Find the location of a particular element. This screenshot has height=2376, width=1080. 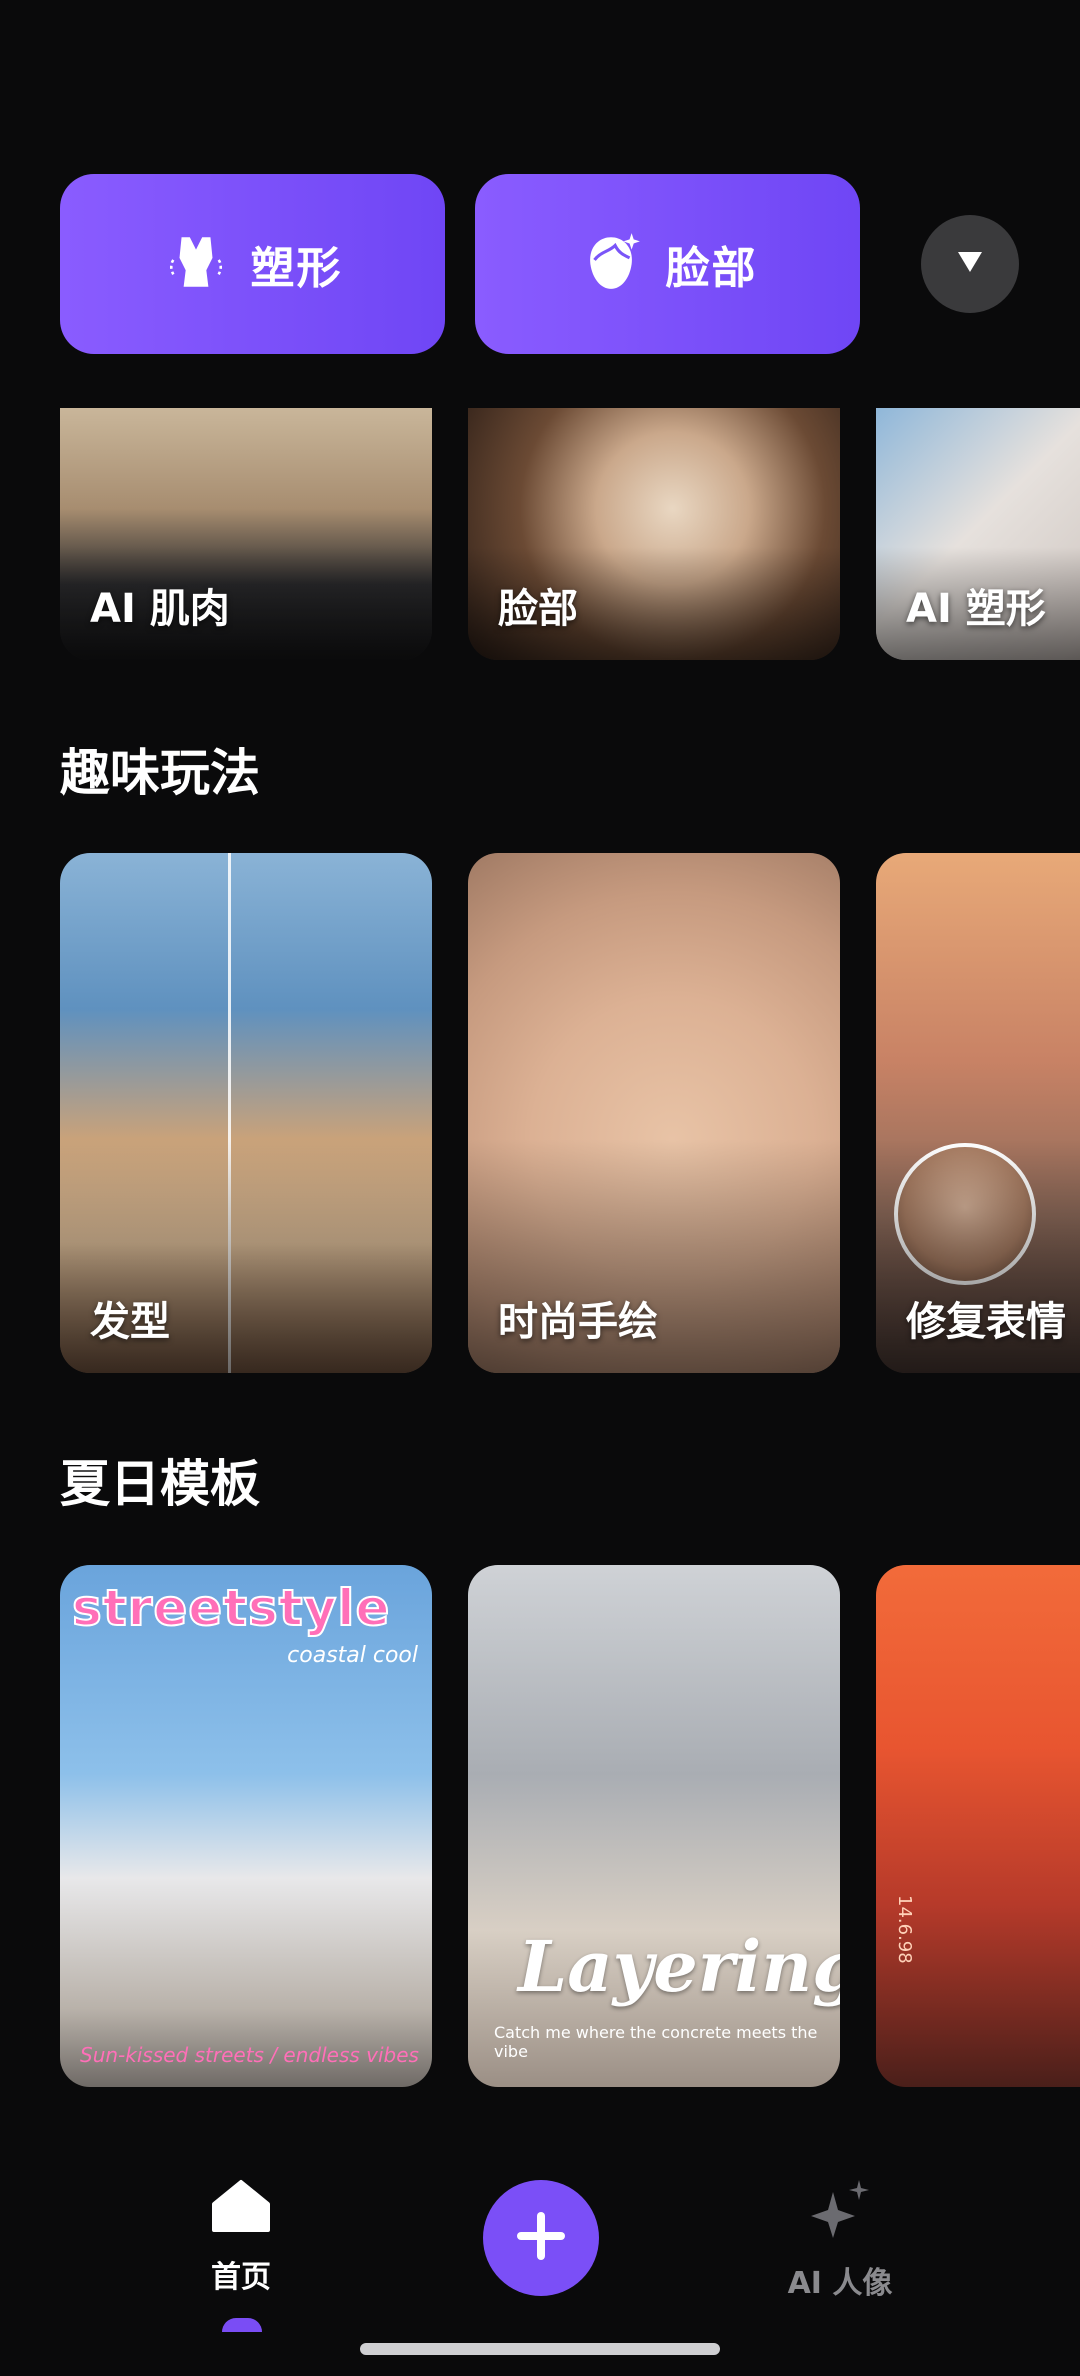

card-title: 修复表情 is located at coordinates (986, 1322).